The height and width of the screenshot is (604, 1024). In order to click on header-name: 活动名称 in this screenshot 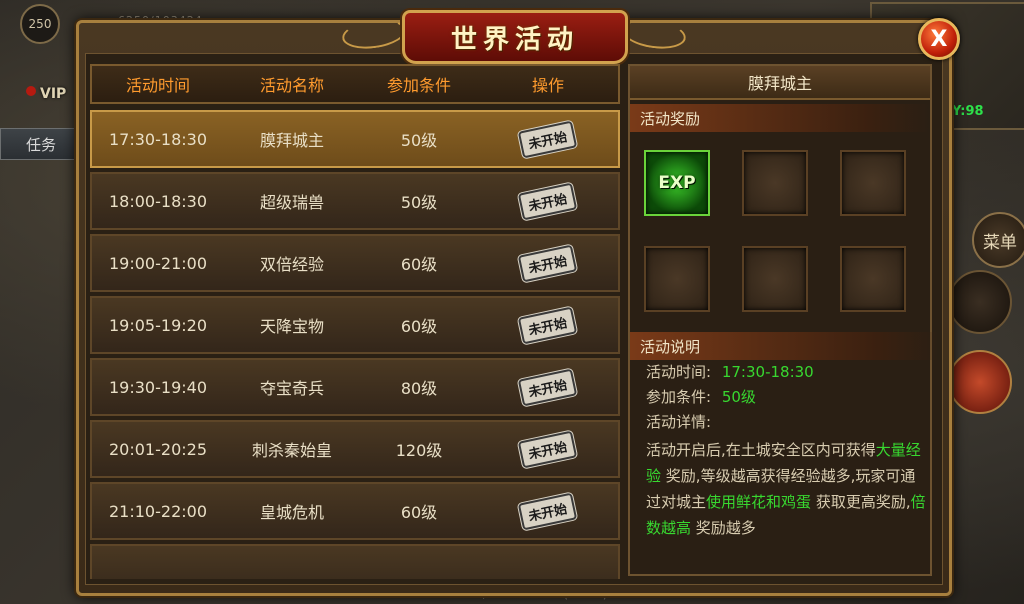, I will do `click(291, 85)`.